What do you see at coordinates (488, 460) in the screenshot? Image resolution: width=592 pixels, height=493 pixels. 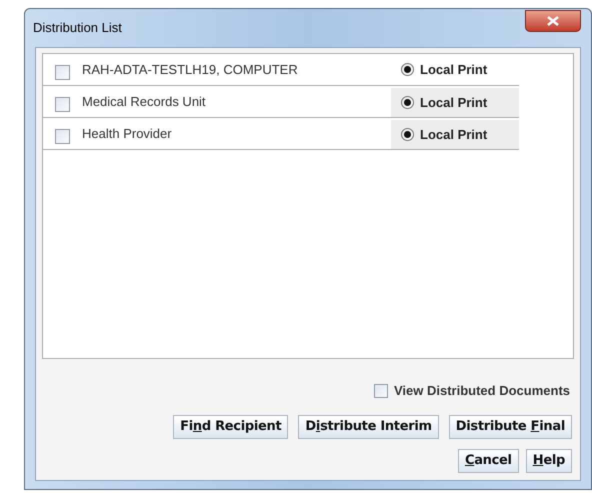 I see `action-button: Cancel` at bounding box center [488, 460].